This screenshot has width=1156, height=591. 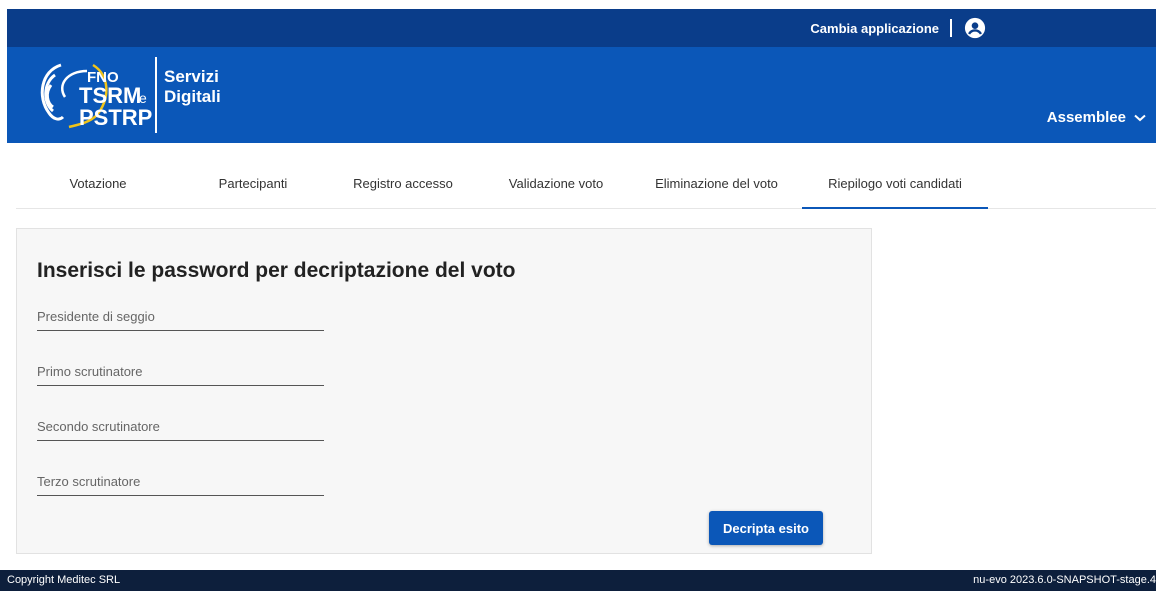 I want to click on assemblee-menu: Assemblee, so click(x=1096, y=117).